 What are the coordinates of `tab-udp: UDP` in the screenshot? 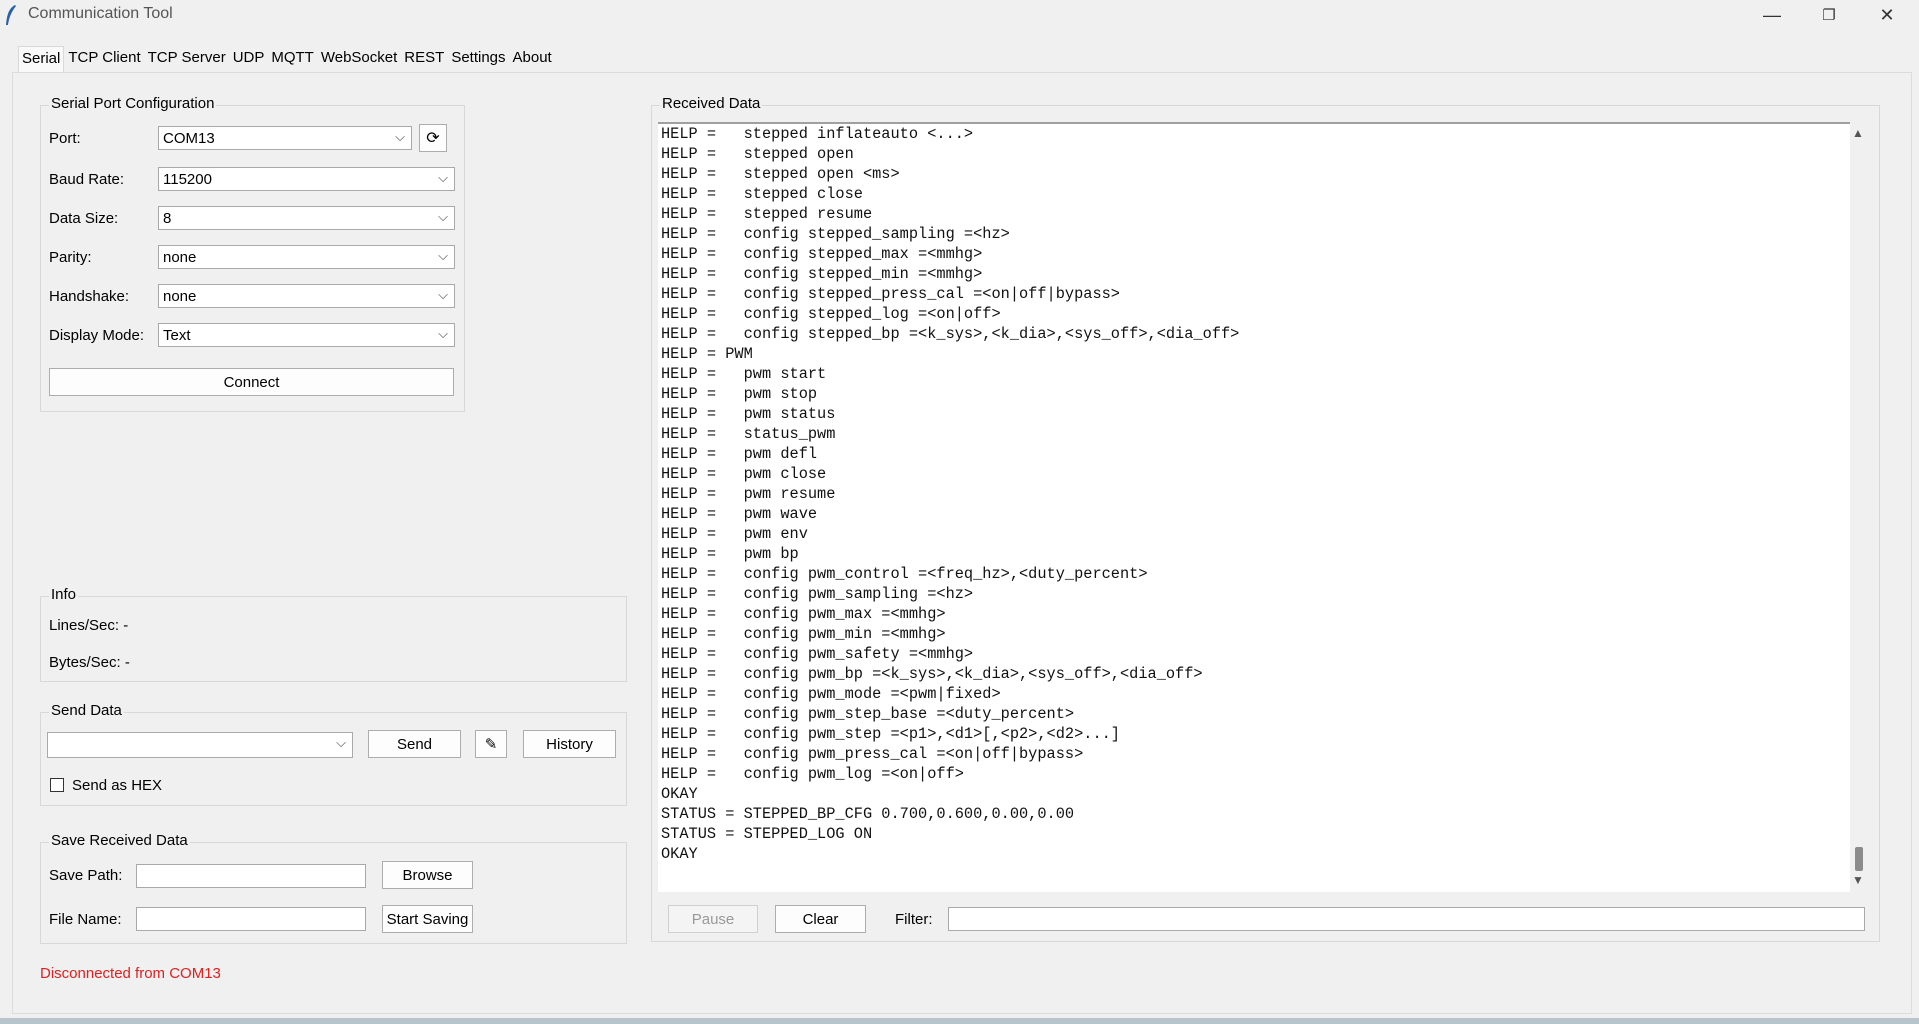 It's located at (248, 58).